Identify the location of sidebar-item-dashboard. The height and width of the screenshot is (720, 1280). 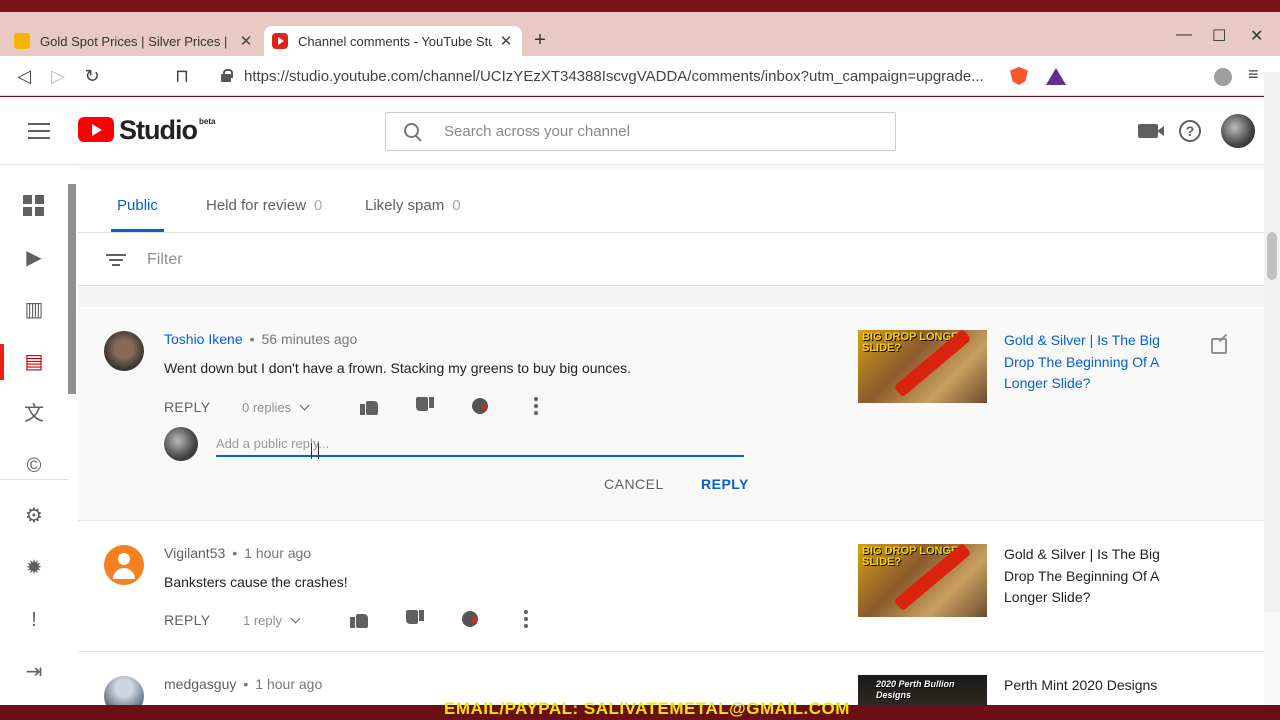
(34, 206).